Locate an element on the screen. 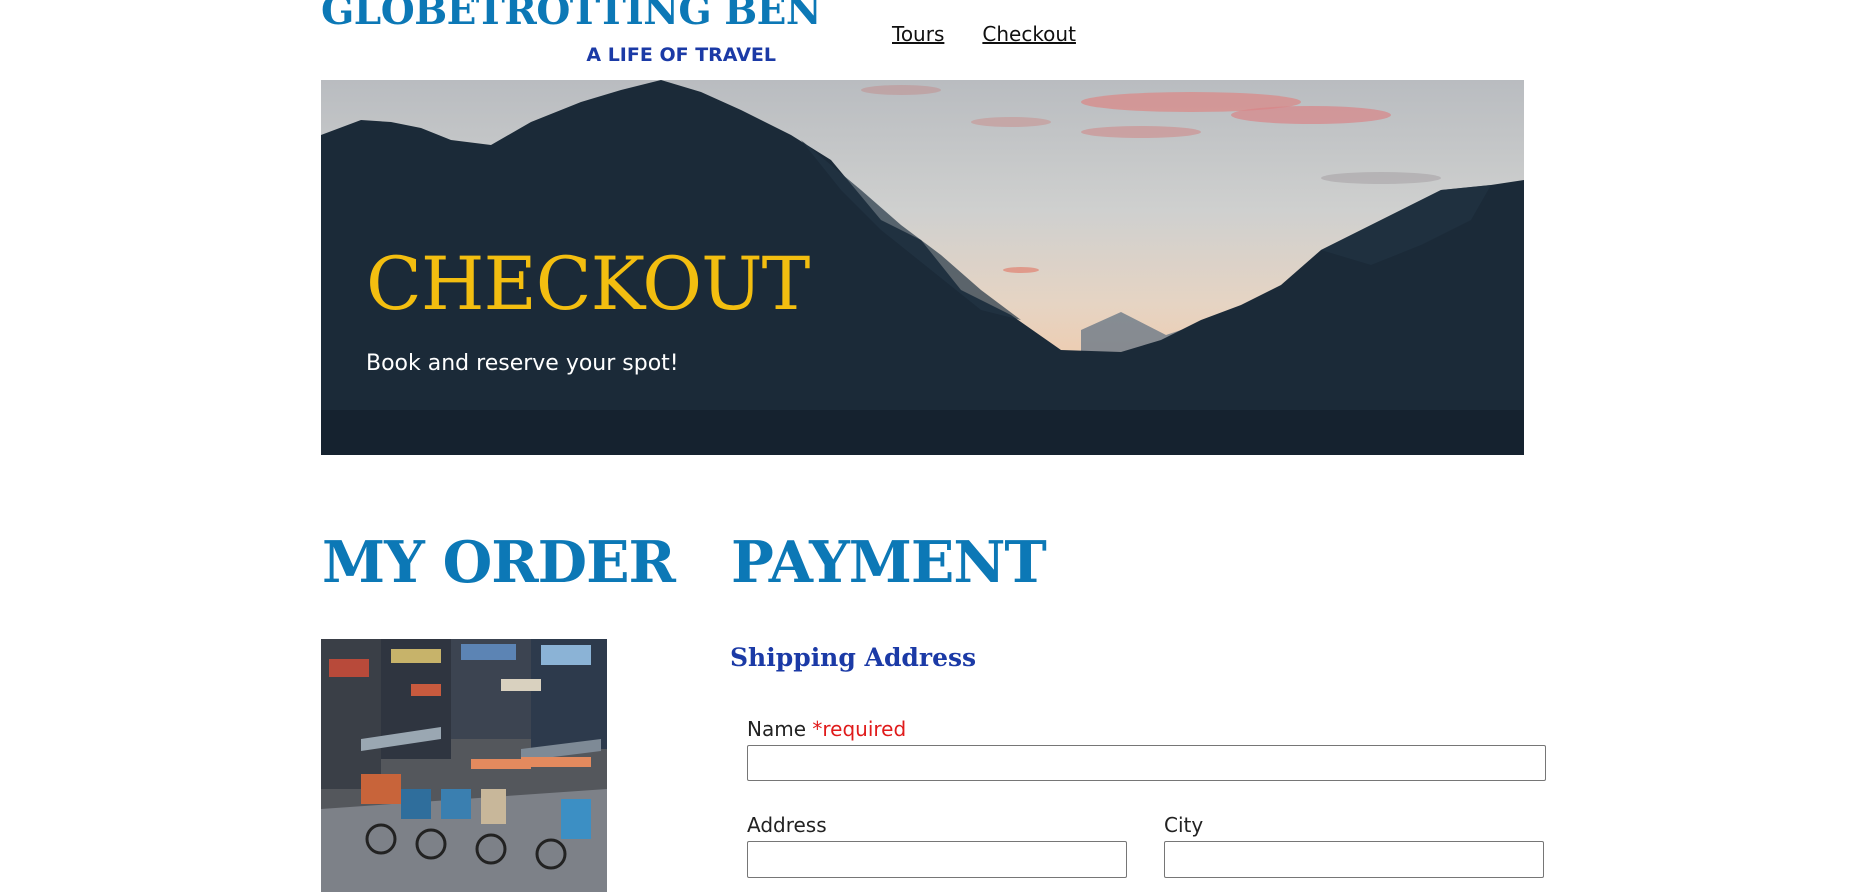  site-logo: GLOBETROTTING BEN A LIFE OF TRAVEL is located at coordinates (571, 36).